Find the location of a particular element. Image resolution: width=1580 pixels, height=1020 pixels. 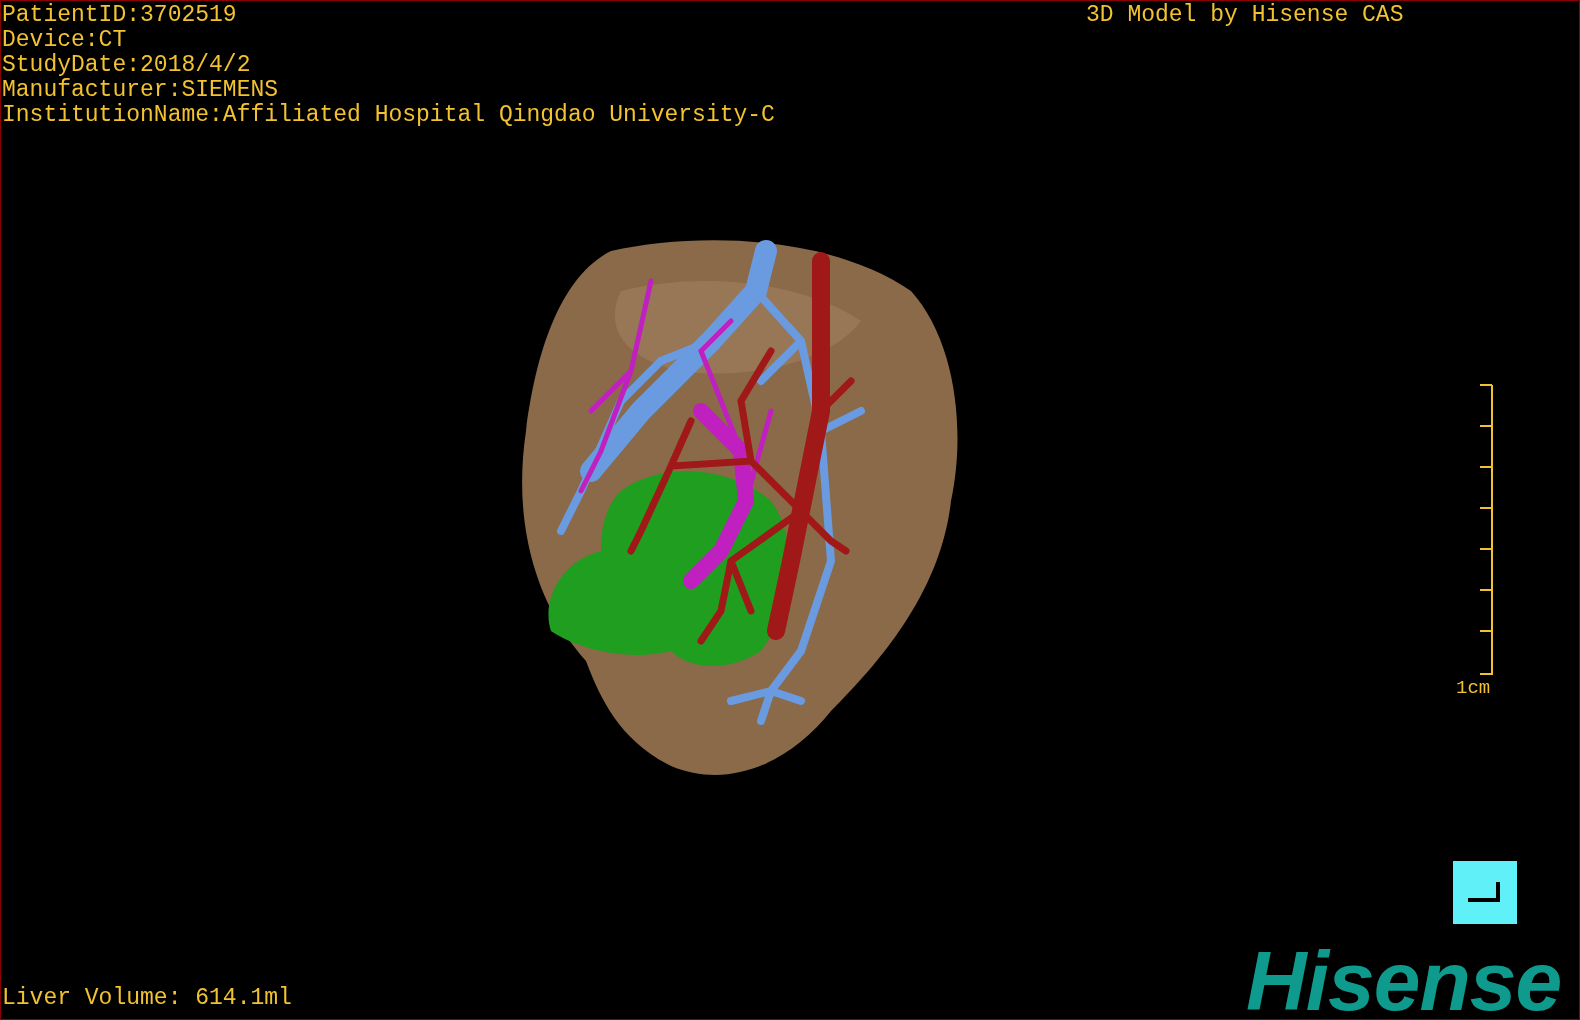

liver-volume: Liver Volume: 614.1ml is located at coordinates (147, 998).